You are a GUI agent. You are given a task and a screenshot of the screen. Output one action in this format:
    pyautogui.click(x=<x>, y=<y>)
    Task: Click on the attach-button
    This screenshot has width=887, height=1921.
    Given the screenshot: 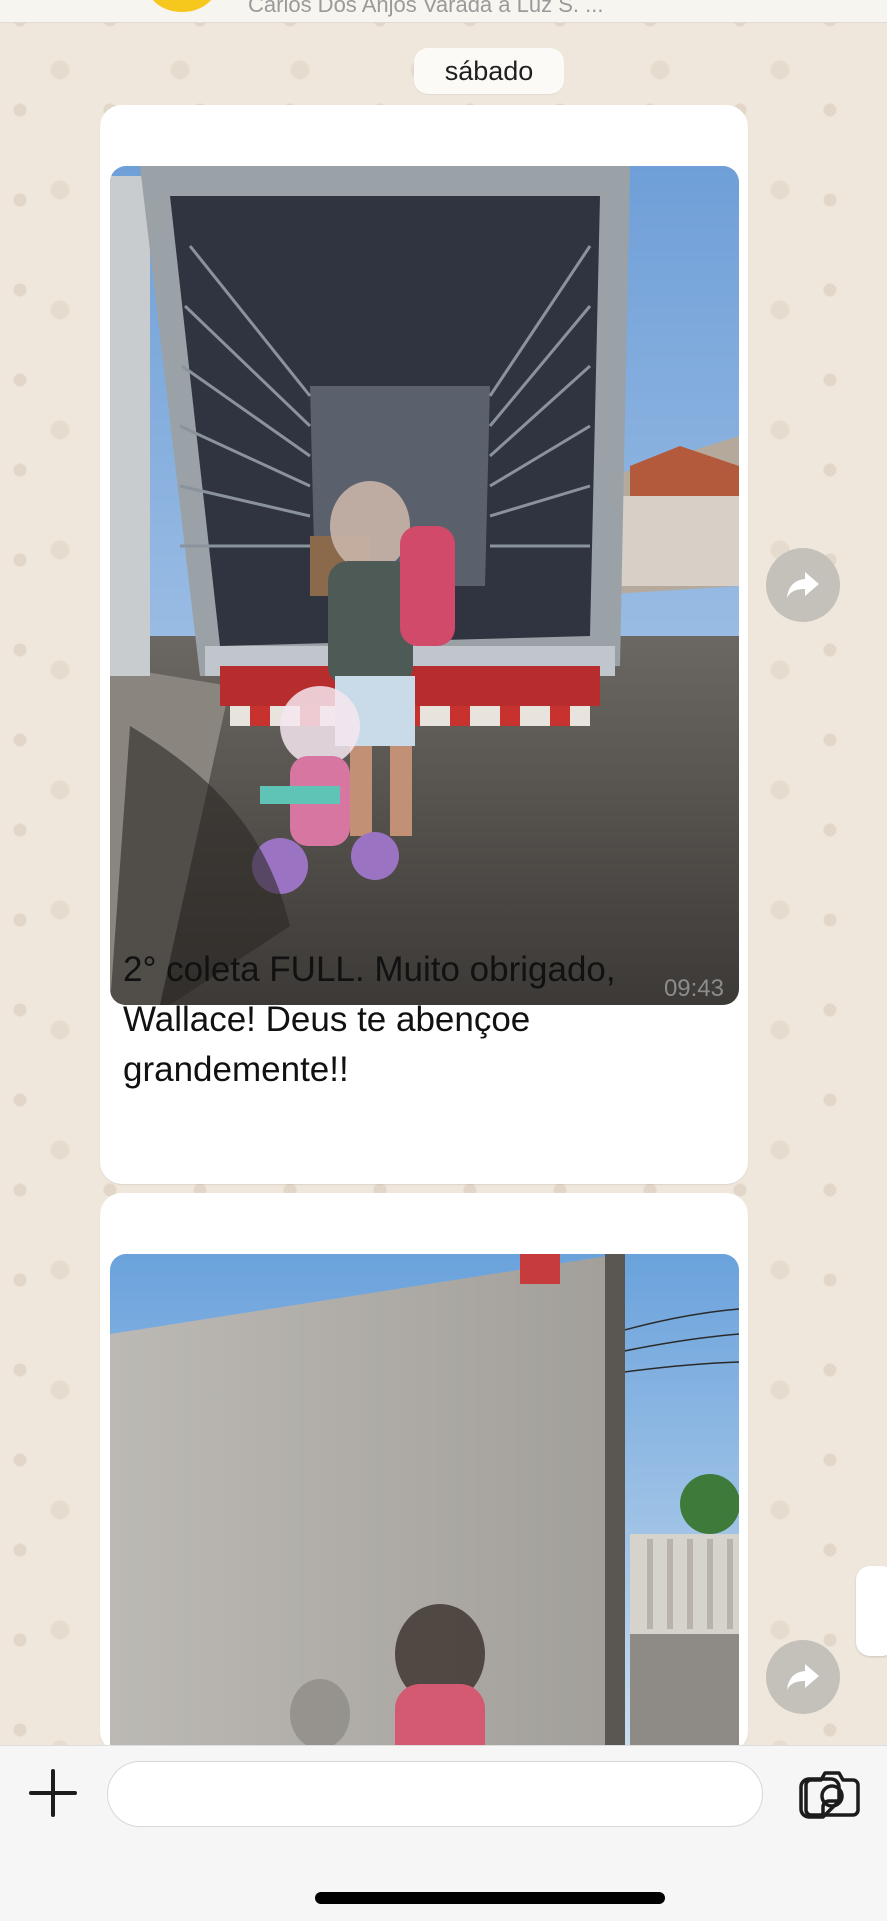 What is the action you would take?
    pyautogui.click(x=53, y=1793)
    